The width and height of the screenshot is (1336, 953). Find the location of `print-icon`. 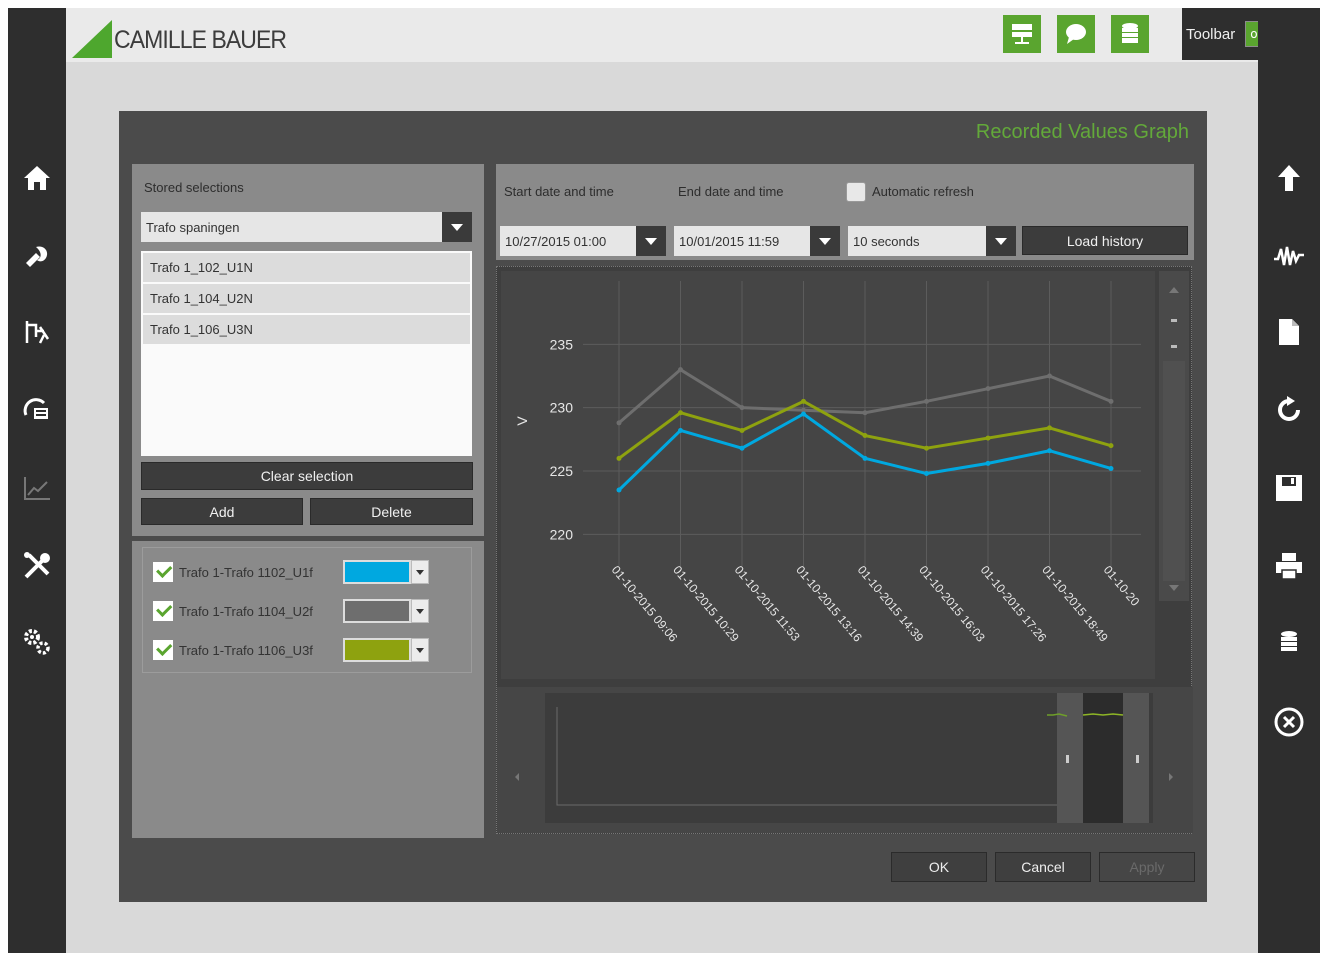

print-icon is located at coordinates (1289, 566).